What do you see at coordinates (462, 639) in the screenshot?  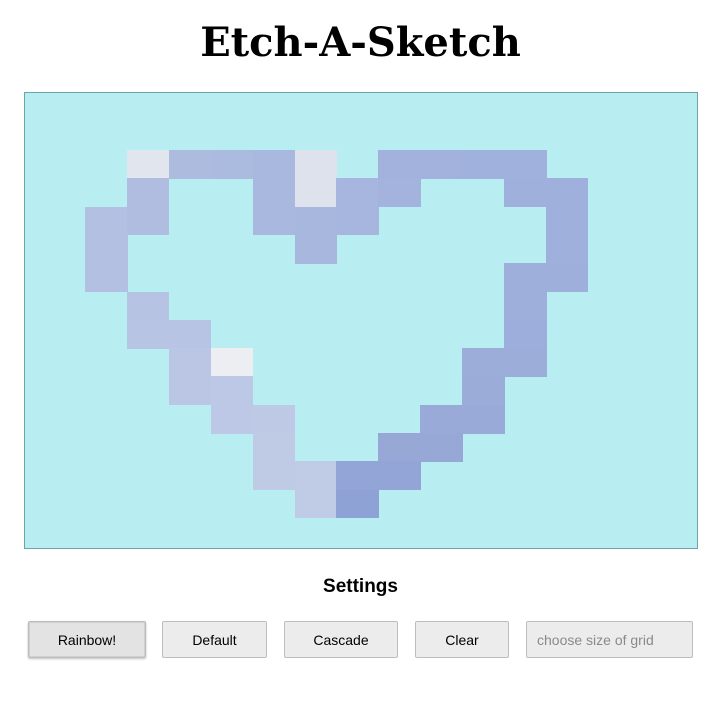 I see `clear-button: Clear` at bounding box center [462, 639].